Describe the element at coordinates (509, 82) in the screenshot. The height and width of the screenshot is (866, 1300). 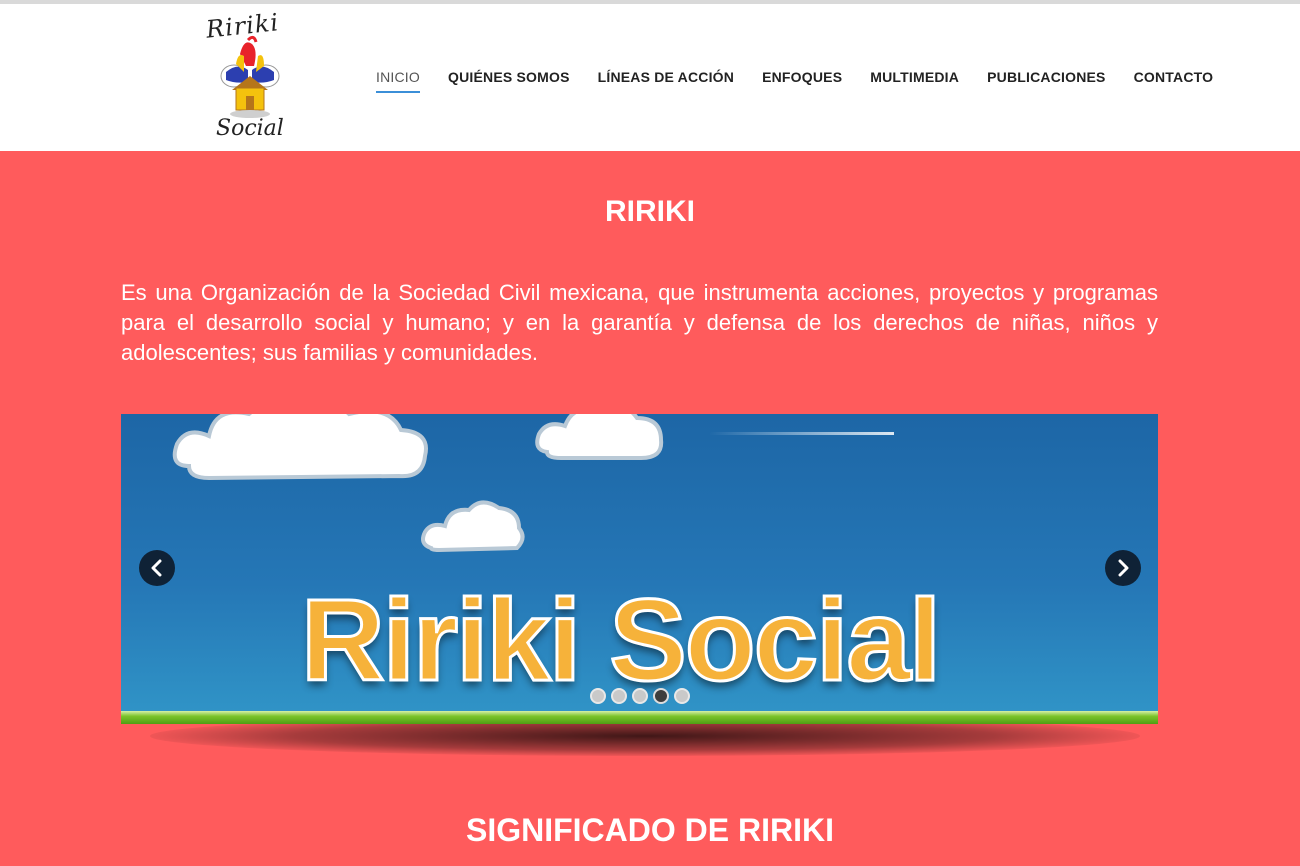
I see `nav-item-quienes-somos: QUIÉNES SOMOS` at that location.